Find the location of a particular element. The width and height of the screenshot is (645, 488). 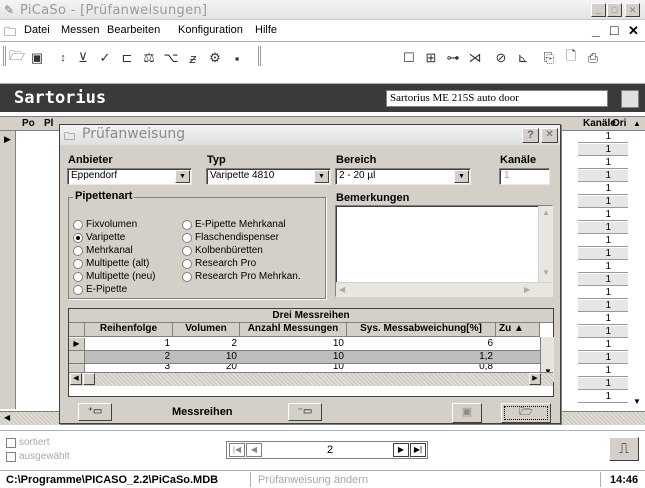

bemerkungen-vscroll: ▲ ▼ is located at coordinates (545, 244).